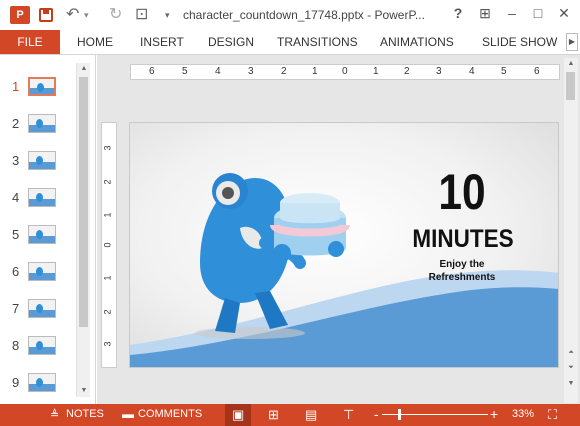 Image resolution: width=580 pixels, height=426 pixels. Describe the element at coordinates (399, 414) in the screenshot. I see `zoom-slider-handle` at that location.